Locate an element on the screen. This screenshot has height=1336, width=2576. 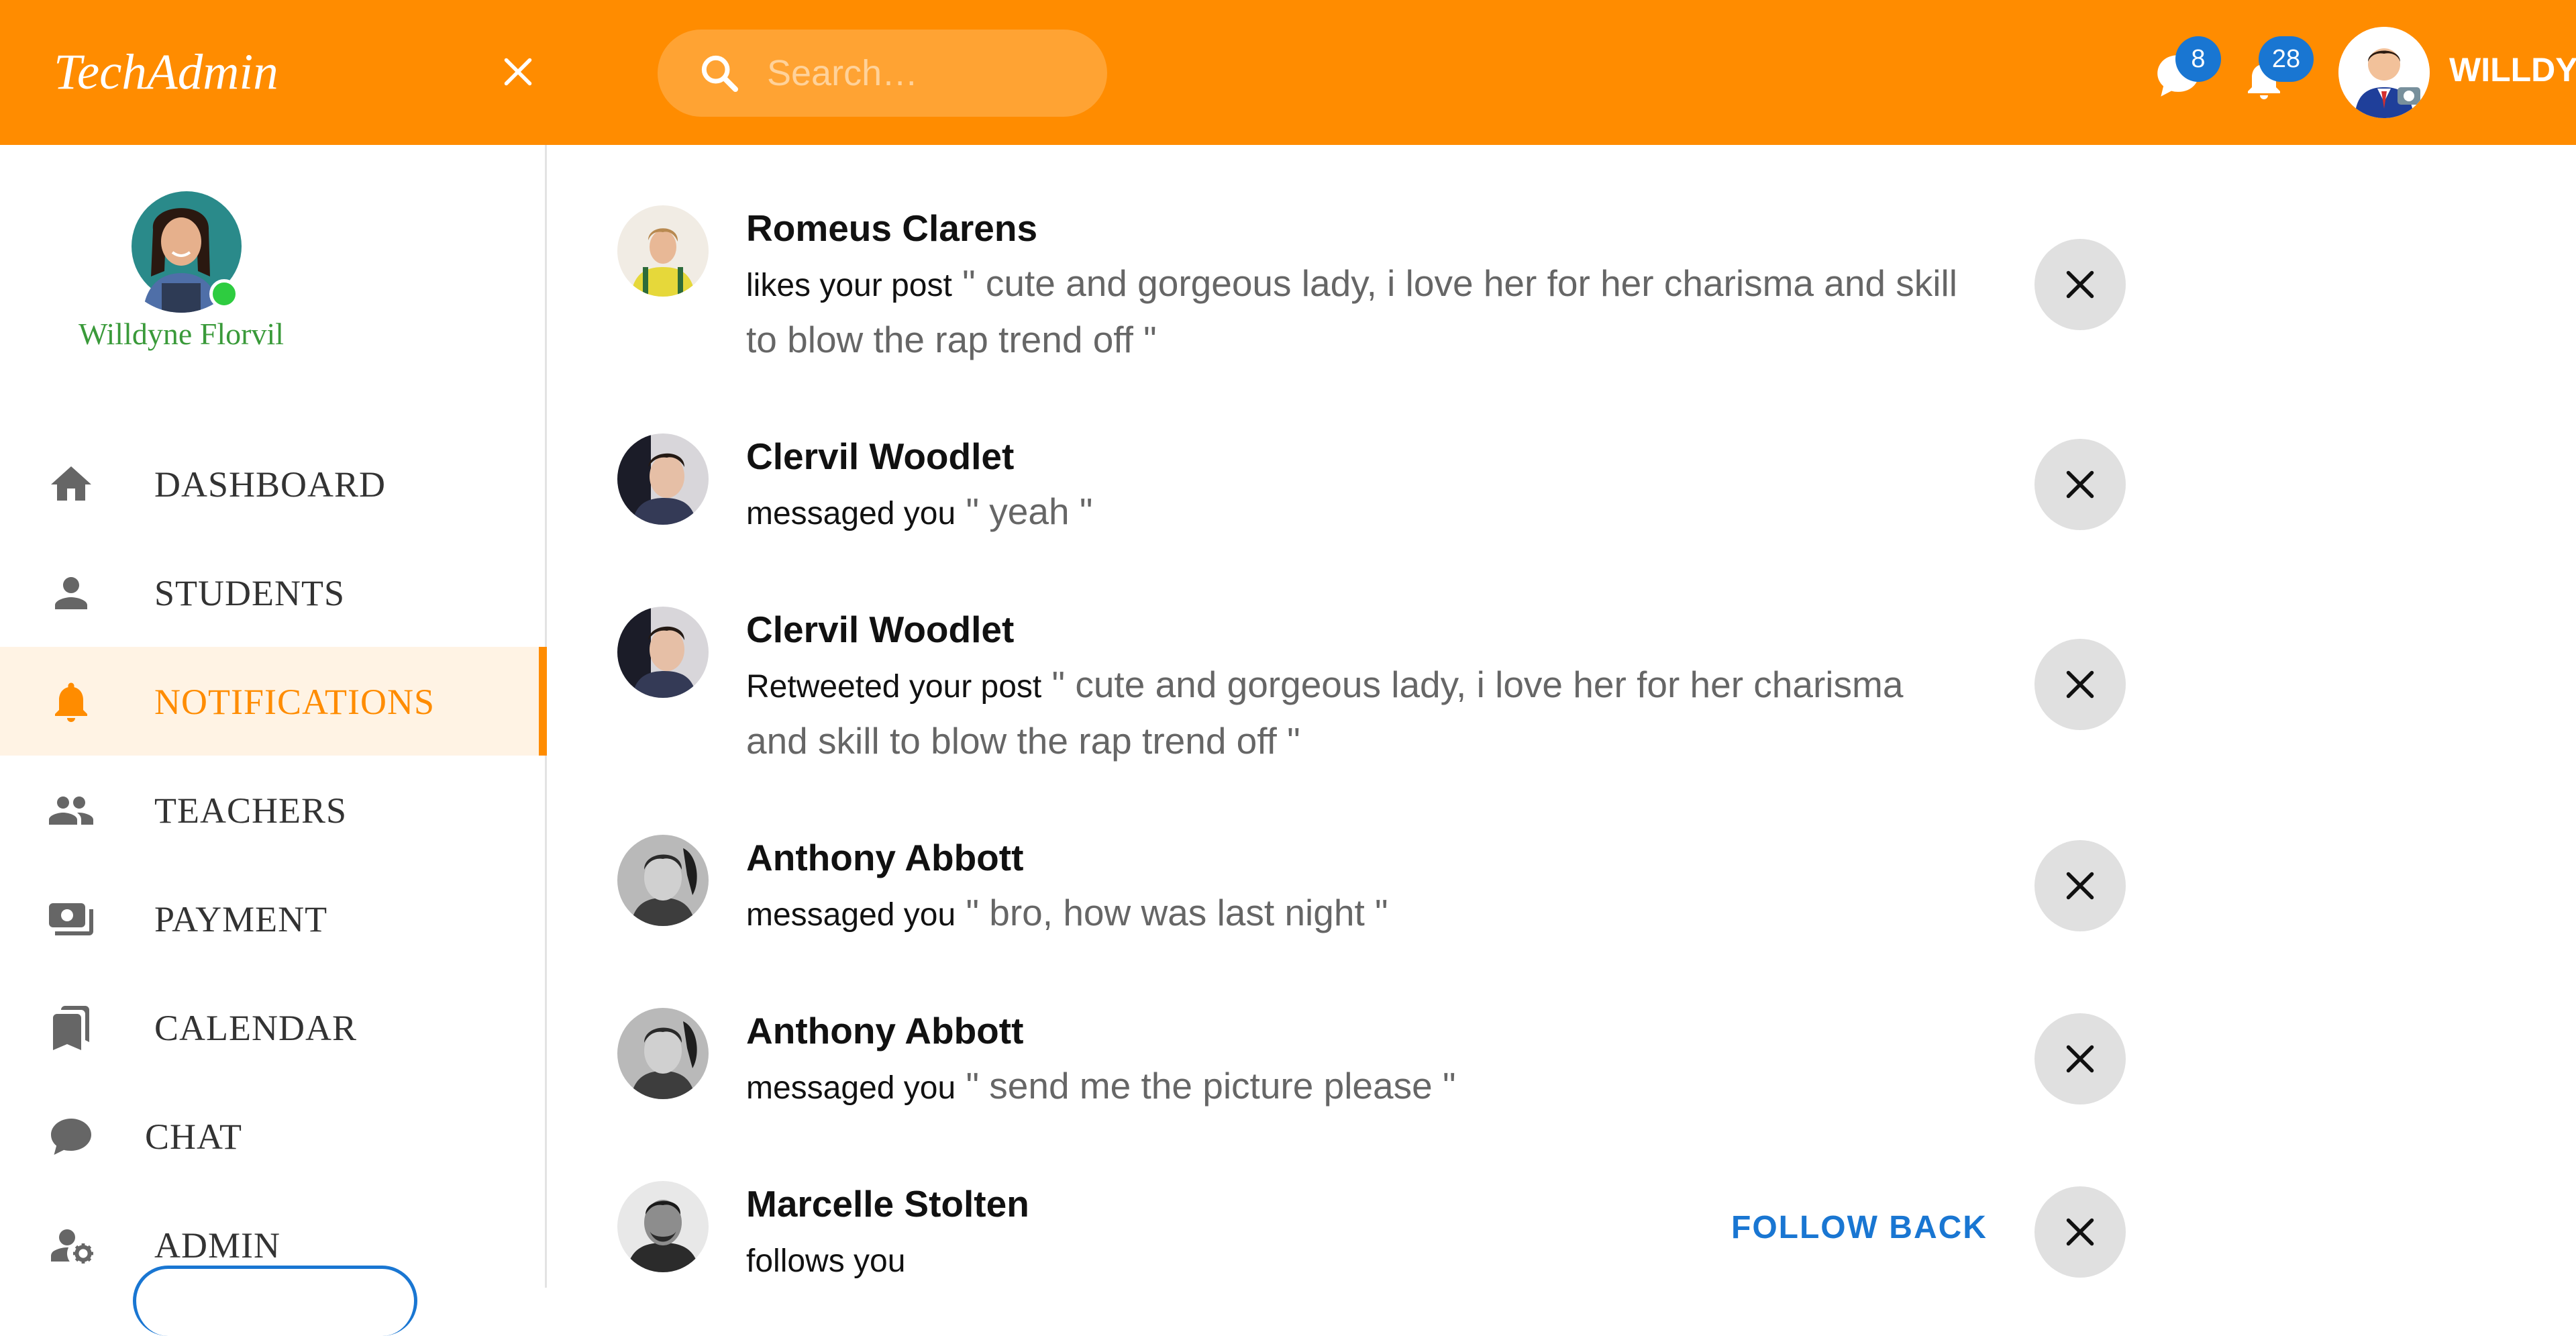
profile-name: Willdyne Florvil is located at coordinates (181, 334).